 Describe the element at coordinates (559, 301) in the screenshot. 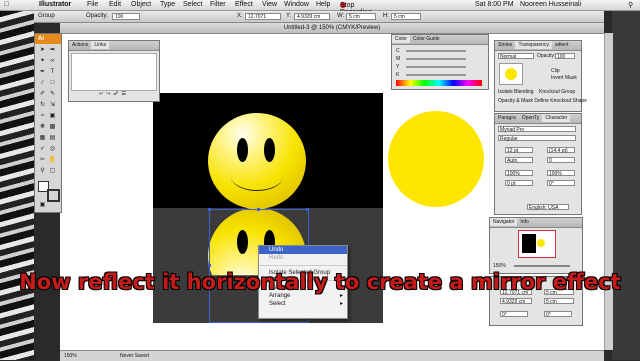

I see `transform-h-input: 5 cm` at that location.